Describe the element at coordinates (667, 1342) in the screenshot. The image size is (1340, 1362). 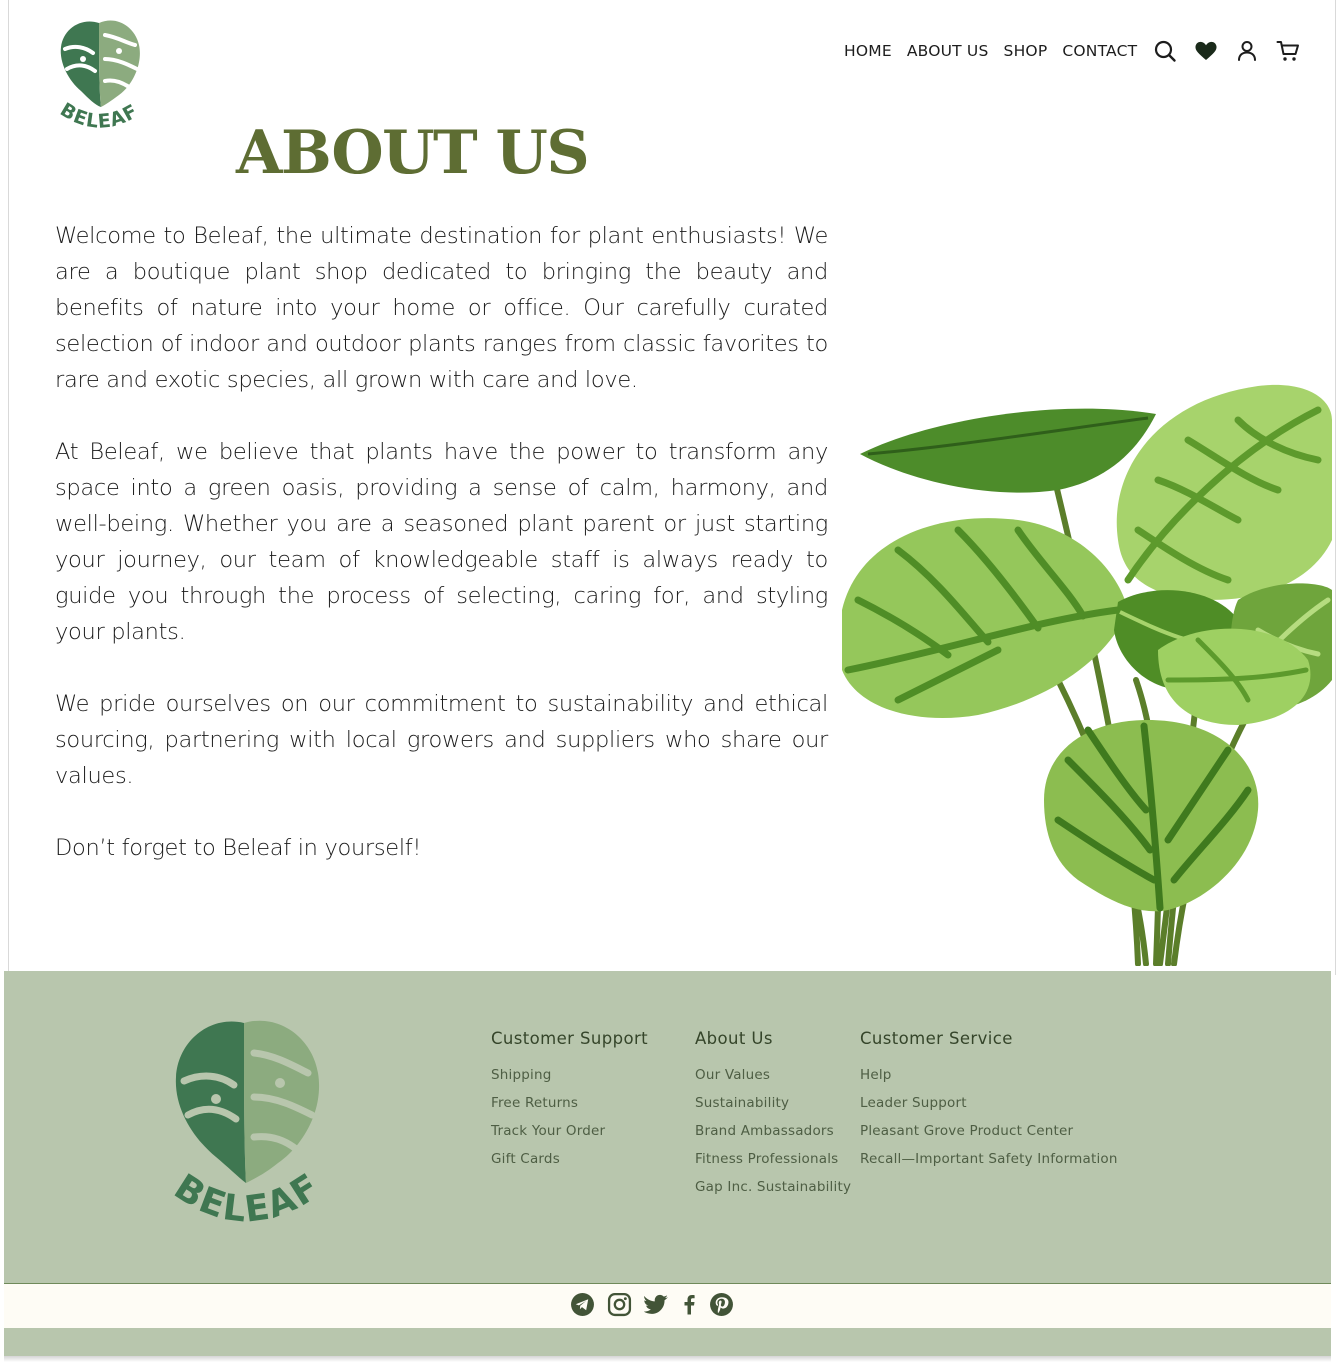
I see `footer-bottom-strip` at that location.